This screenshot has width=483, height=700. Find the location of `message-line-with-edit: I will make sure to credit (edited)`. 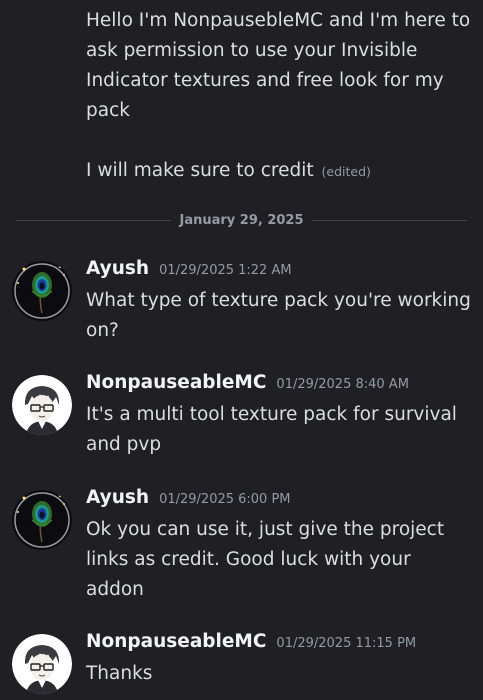

message-line-with-edit: I will make sure to credit (edited) is located at coordinates (278, 171).